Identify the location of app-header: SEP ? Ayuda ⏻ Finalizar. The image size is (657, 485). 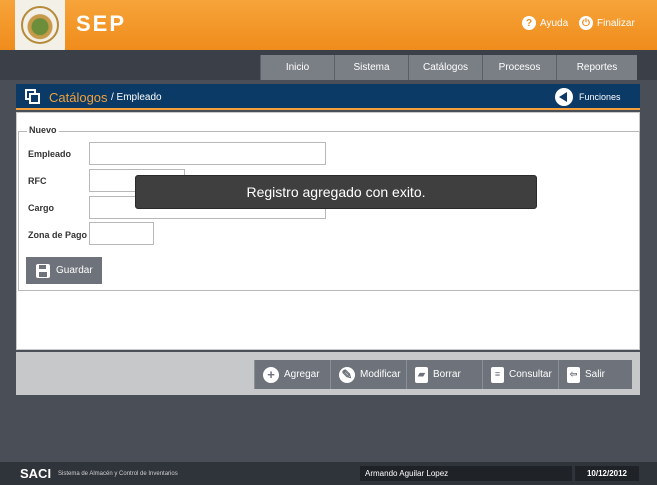
(328, 25).